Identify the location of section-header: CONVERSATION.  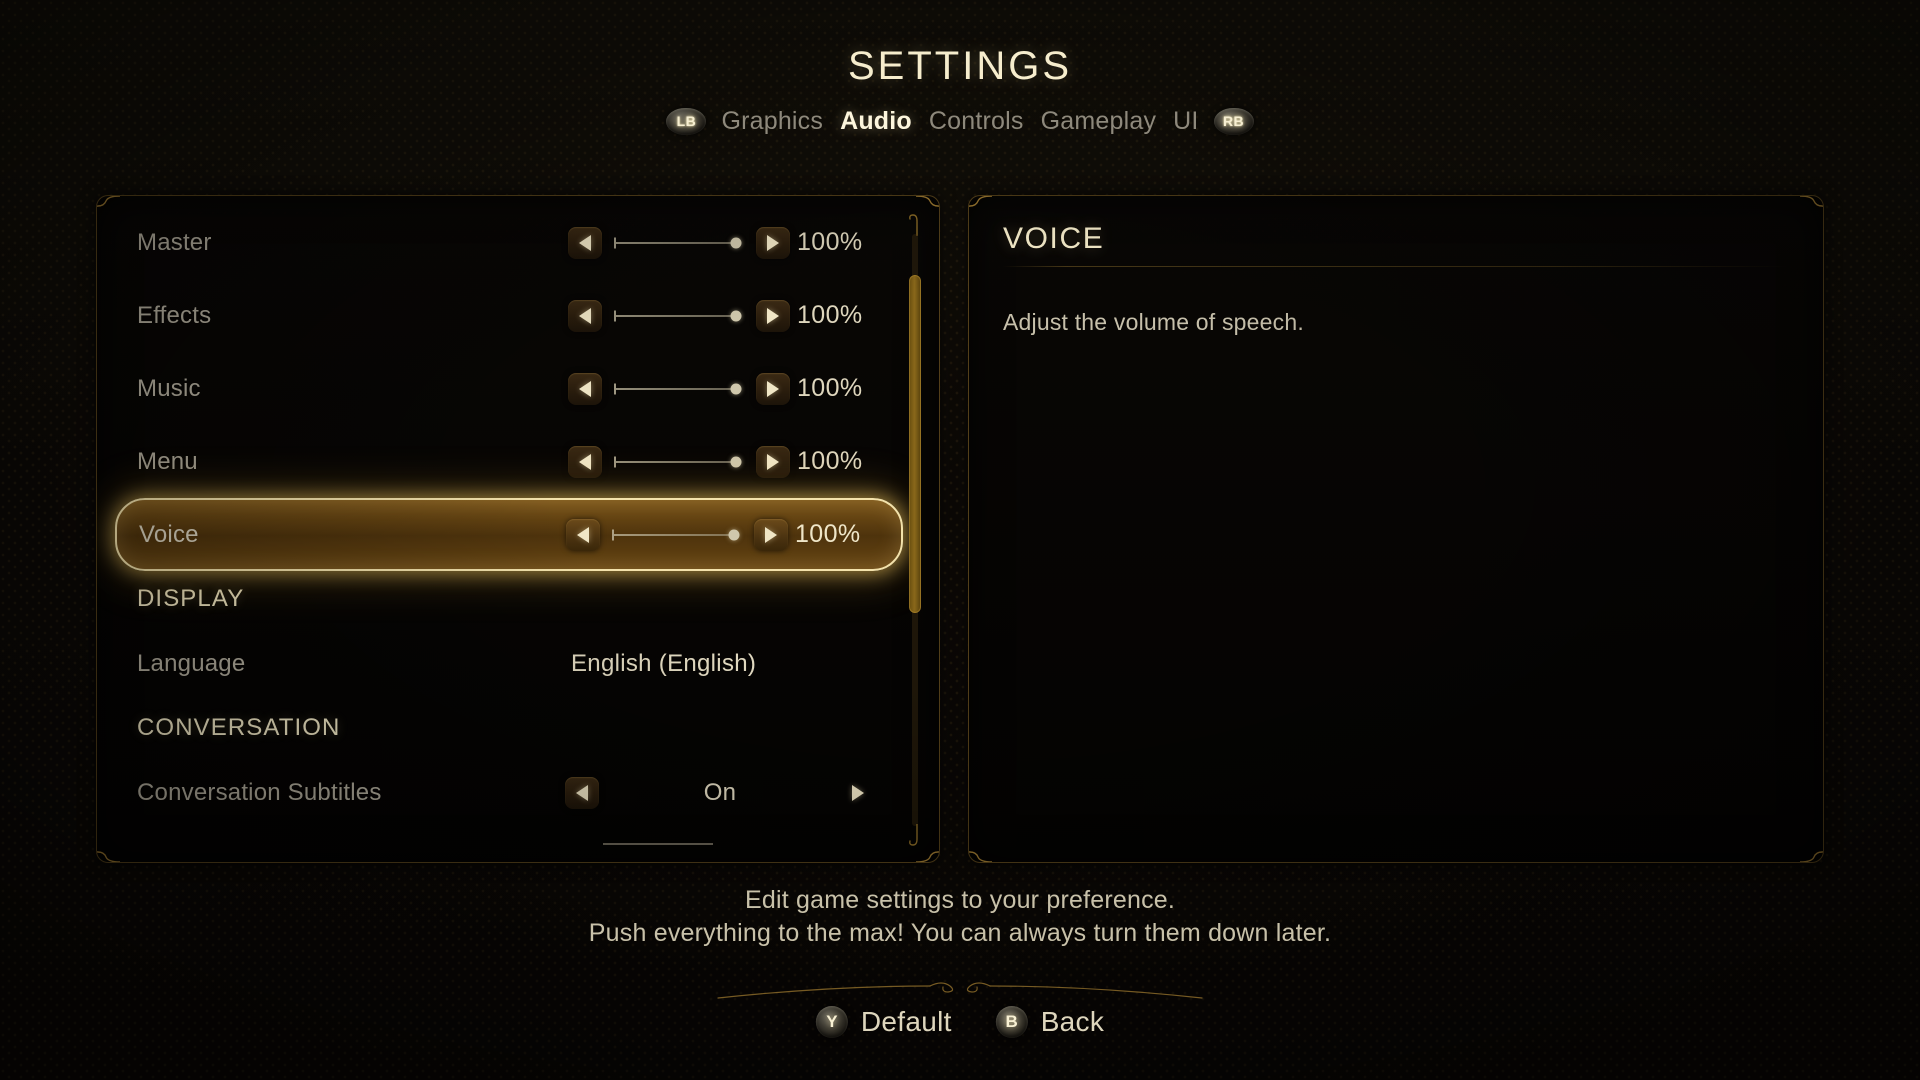
(239, 727).